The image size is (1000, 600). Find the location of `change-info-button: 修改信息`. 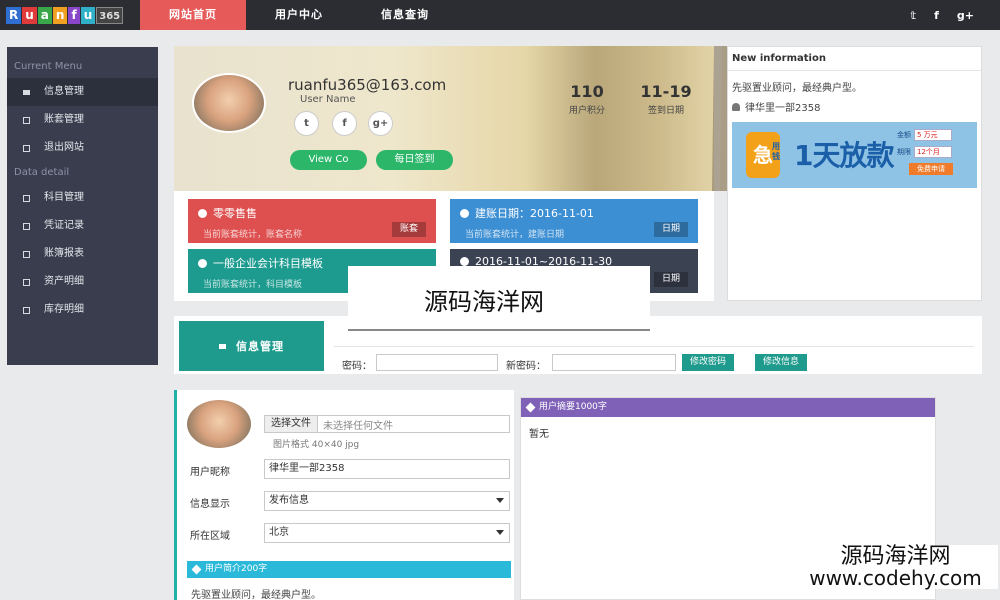

change-info-button: 修改信息 is located at coordinates (781, 362).